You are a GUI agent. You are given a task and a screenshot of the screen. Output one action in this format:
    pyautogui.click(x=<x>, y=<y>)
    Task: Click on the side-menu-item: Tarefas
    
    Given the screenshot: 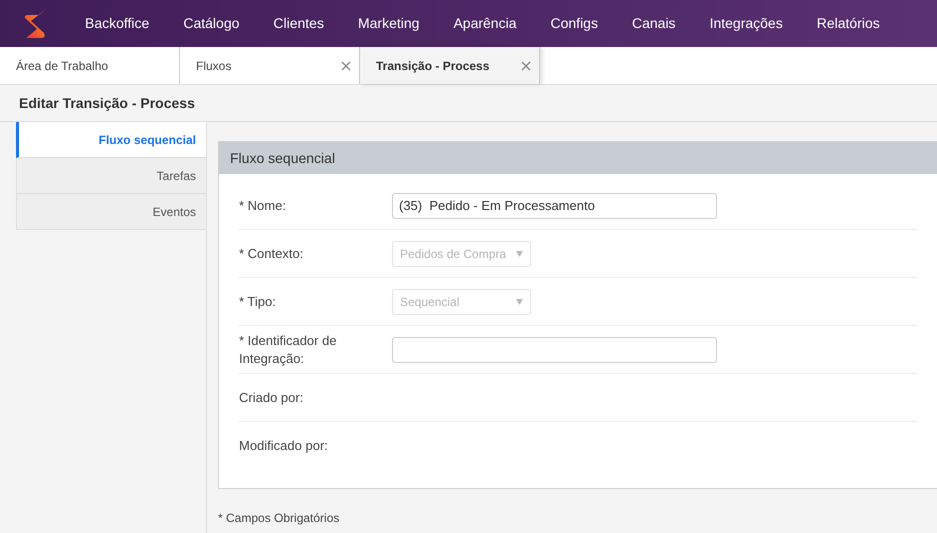 What is the action you would take?
    pyautogui.click(x=111, y=176)
    